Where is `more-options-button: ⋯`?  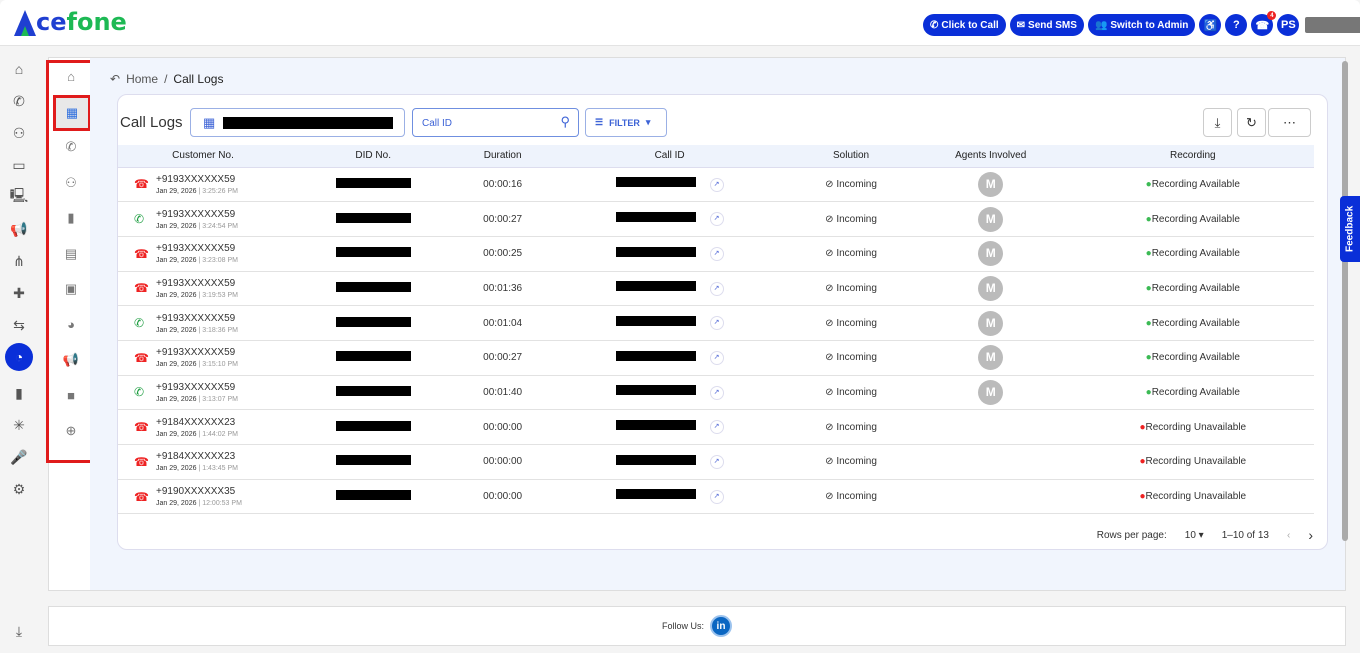
more-options-button: ⋯ is located at coordinates (1289, 122).